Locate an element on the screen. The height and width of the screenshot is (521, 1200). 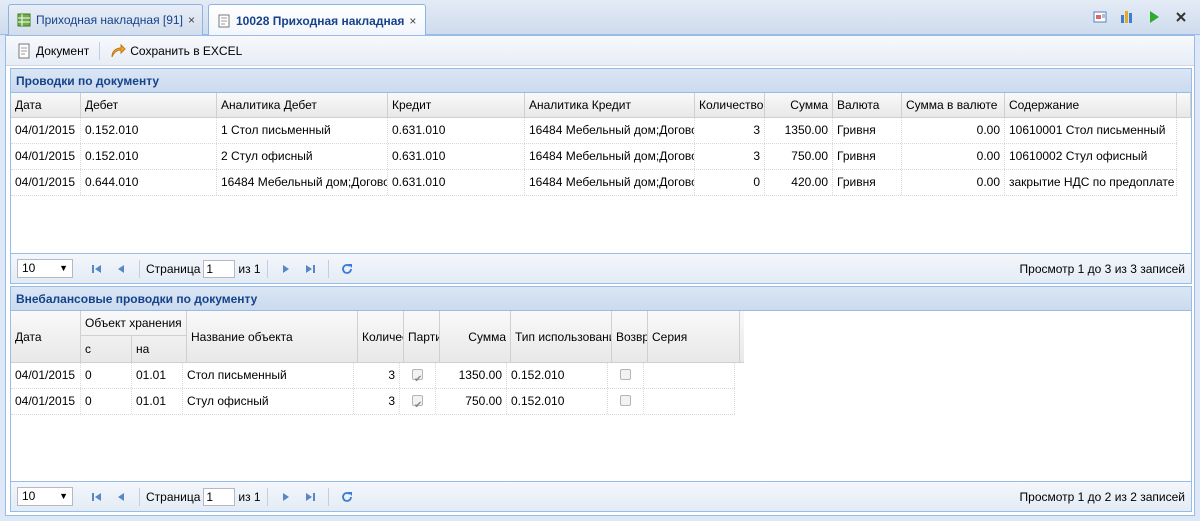
column-header: на is located at coordinates (159, 349).